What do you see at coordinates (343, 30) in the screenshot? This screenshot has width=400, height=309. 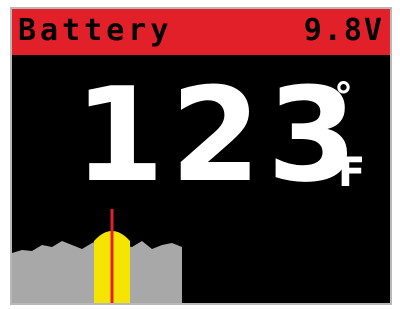 I see `battery-voltage: 9.8V` at bounding box center [343, 30].